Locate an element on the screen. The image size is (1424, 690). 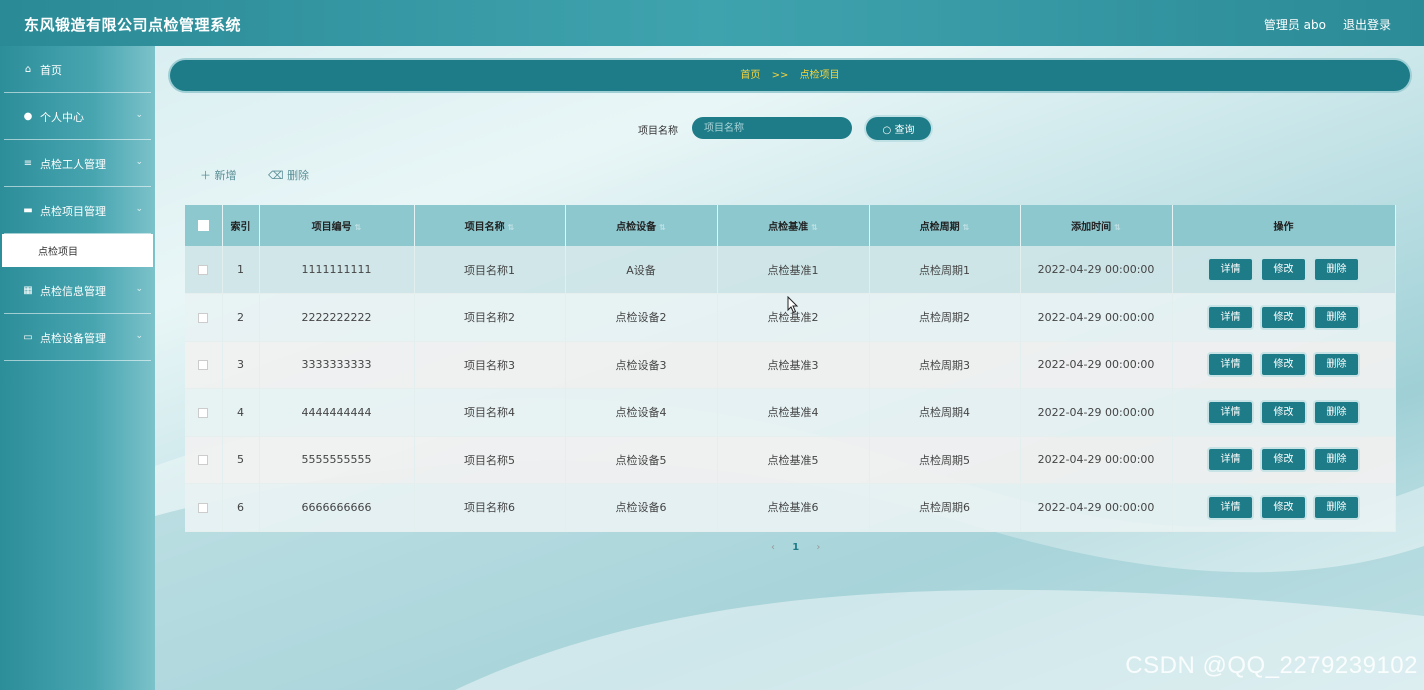
cell-index: 6 is located at coordinates (241, 507).